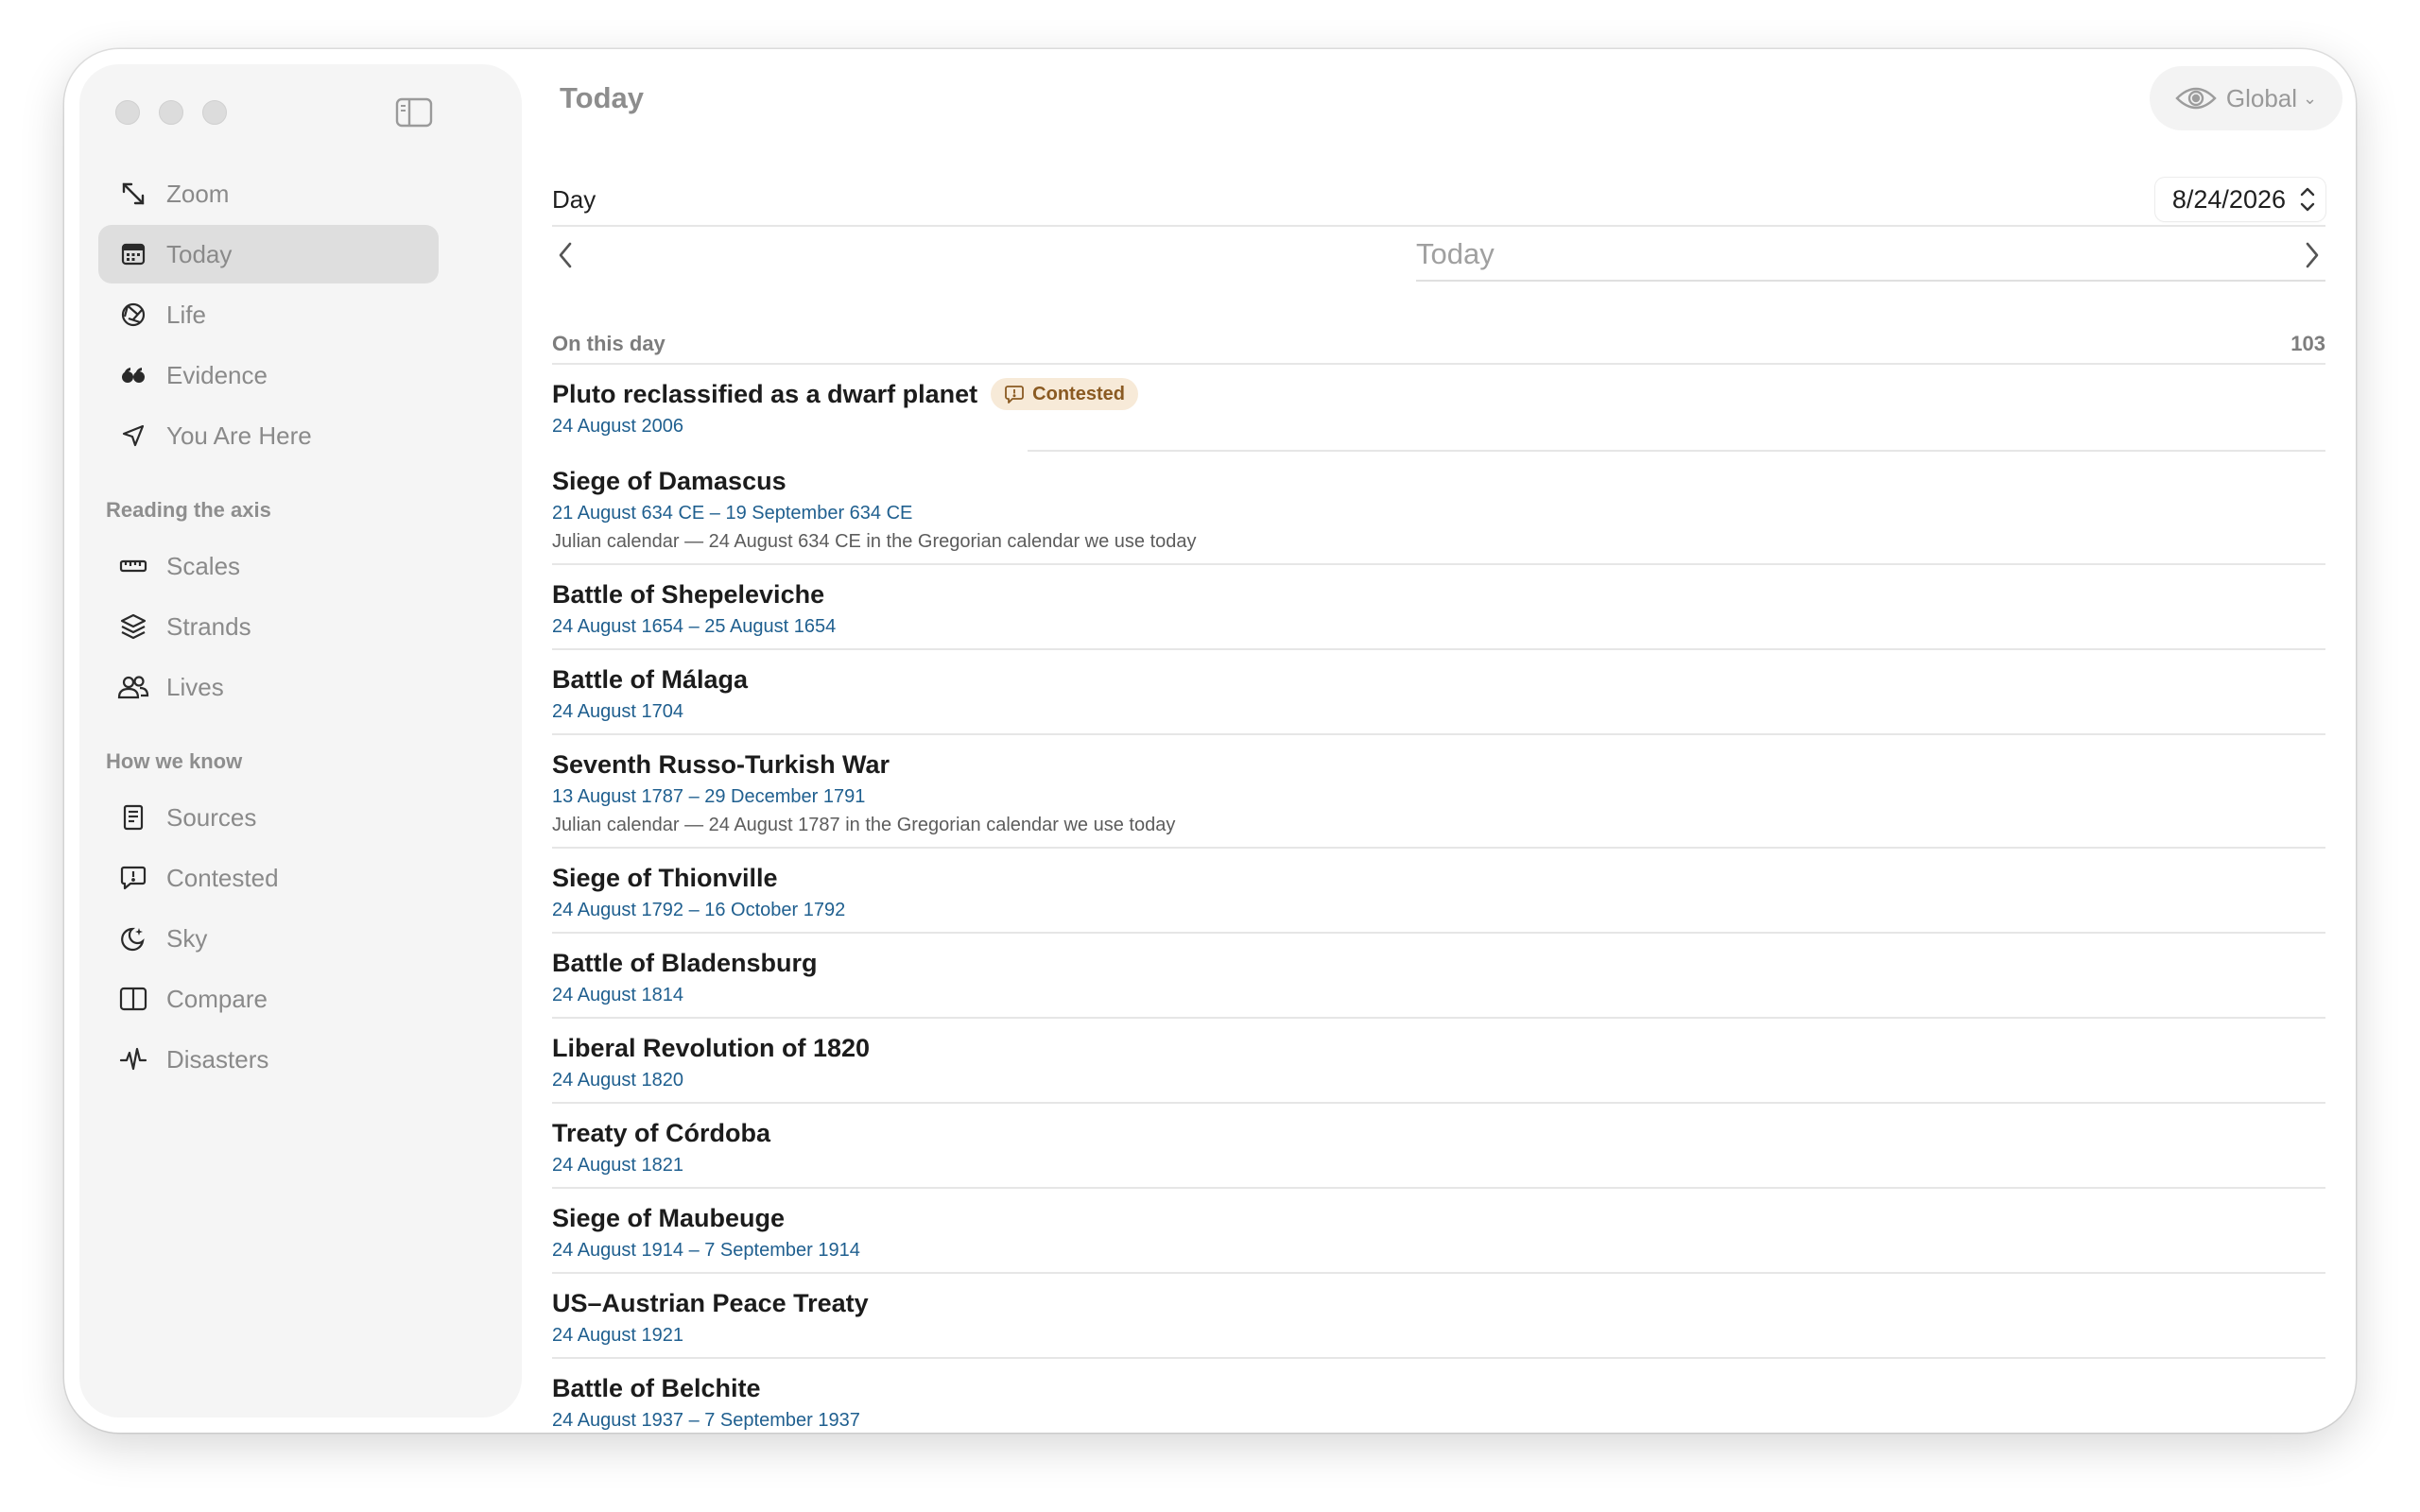 The height and width of the screenshot is (1512, 2420). I want to click on today-field: Today, so click(1871, 255).